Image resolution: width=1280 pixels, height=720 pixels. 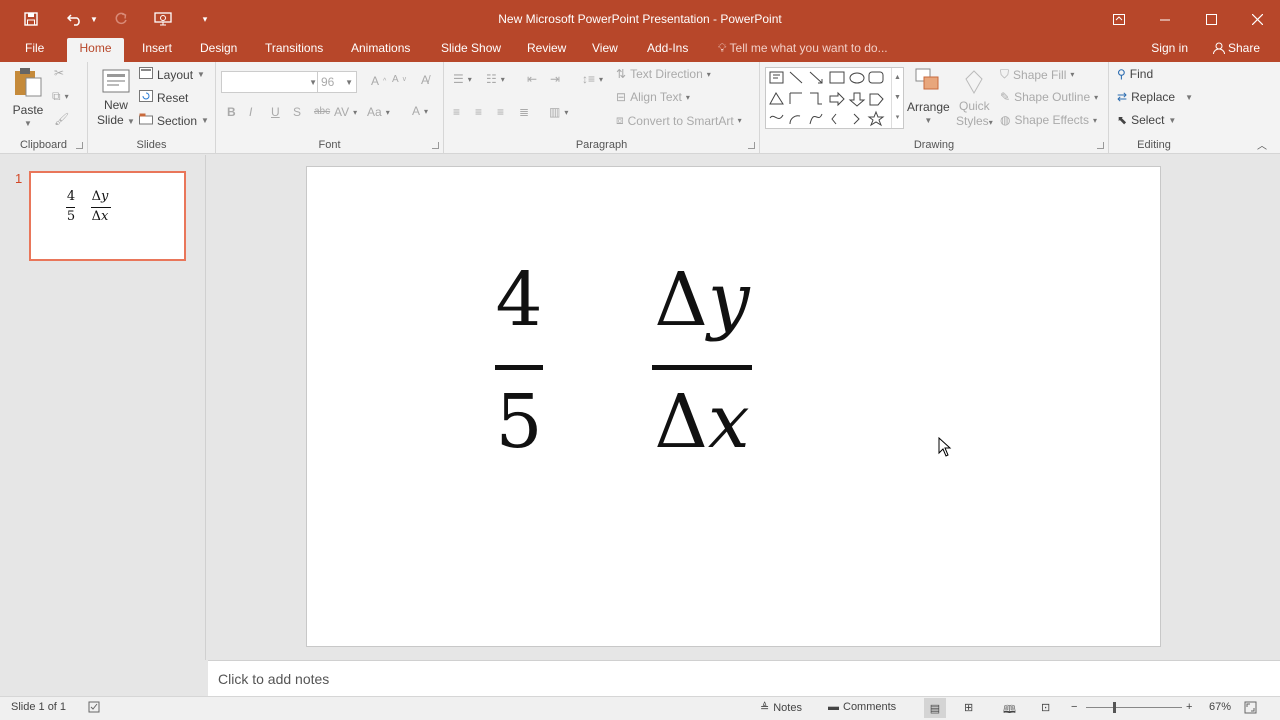 What do you see at coordinates (935, 708) in the screenshot?
I see `normal-view-icon: ▤` at bounding box center [935, 708].